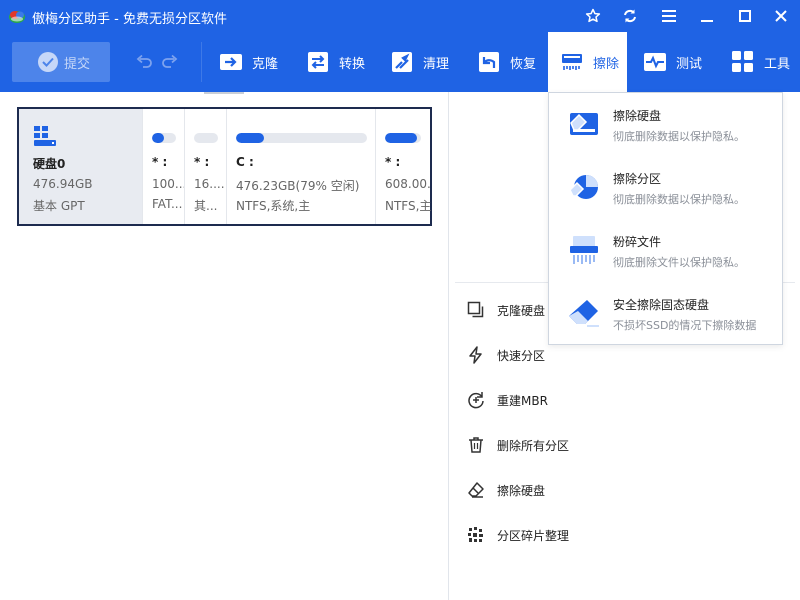 The width and height of the screenshot is (800, 600). What do you see at coordinates (300, 166) in the screenshot?
I see `partition-c: C : 476.23GB(79% 空闲) NTFS,系统,主` at bounding box center [300, 166].